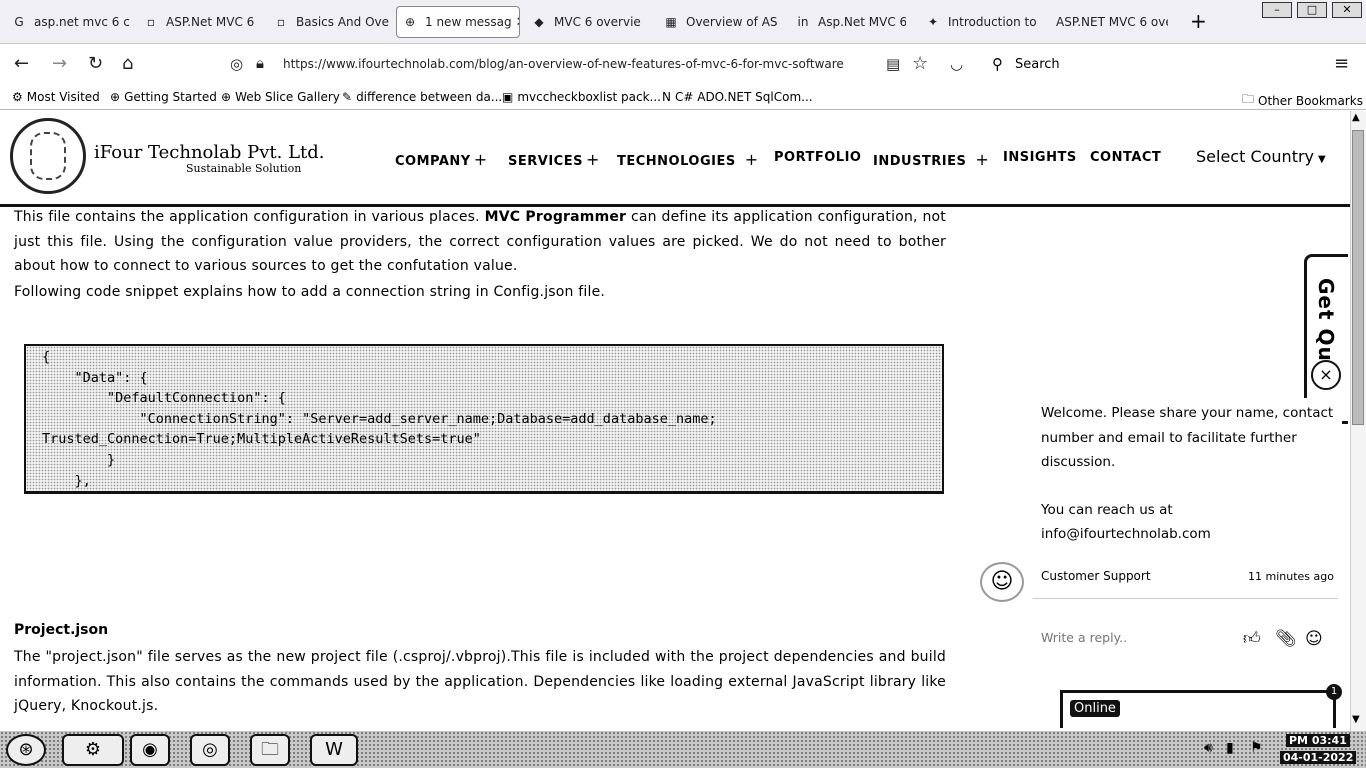 The height and width of the screenshot is (768, 1366). Describe the element at coordinates (920, 64) in the screenshot. I see `bookmark-star-icon: ☆` at that location.